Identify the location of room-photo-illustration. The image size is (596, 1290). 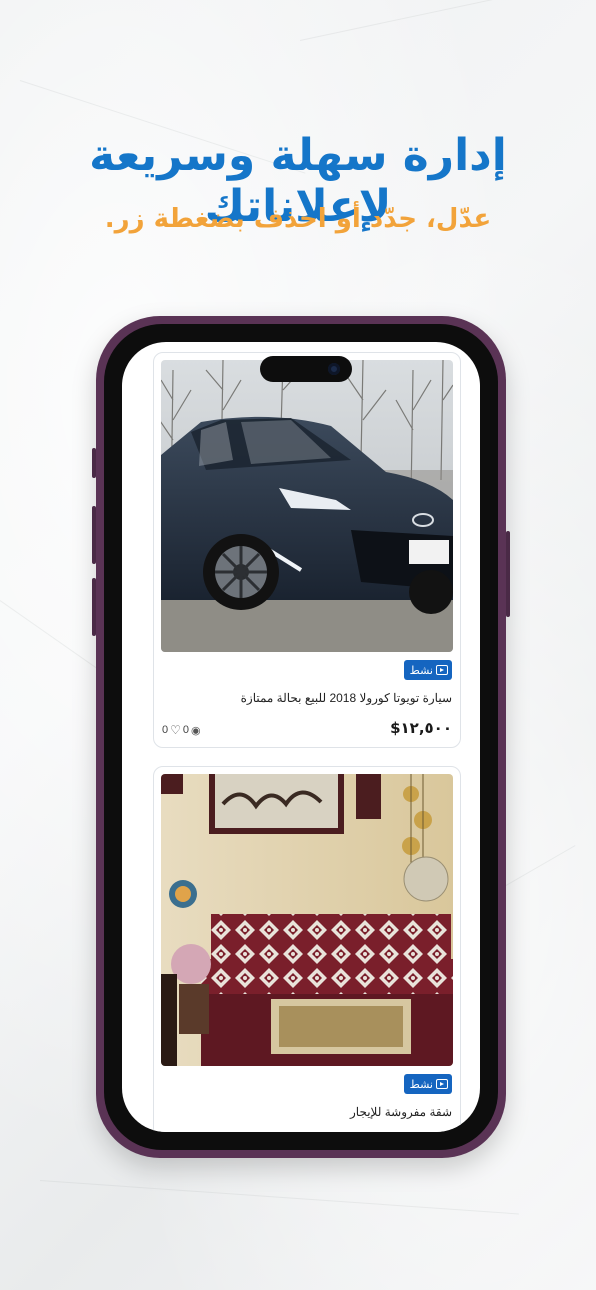
(307, 920).